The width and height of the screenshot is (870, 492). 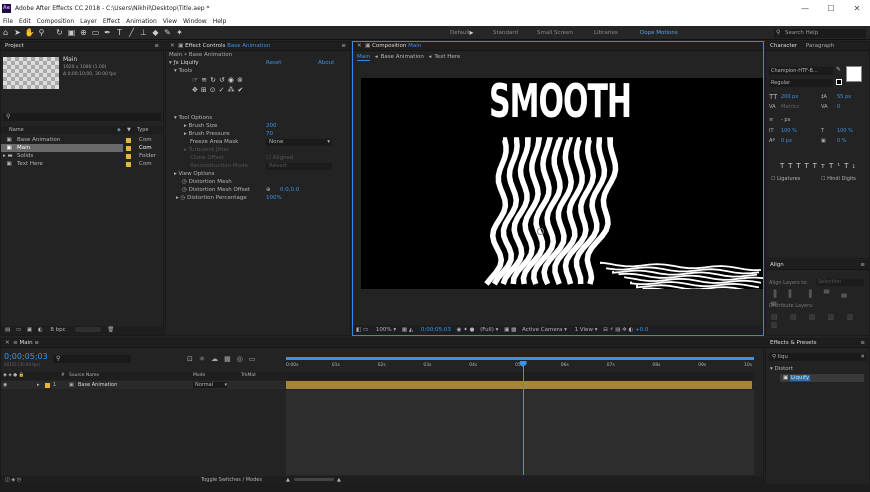 What do you see at coordinates (231, 480) in the screenshot?
I see `toggle-switches-button: Toggle Switches / Modes` at bounding box center [231, 480].